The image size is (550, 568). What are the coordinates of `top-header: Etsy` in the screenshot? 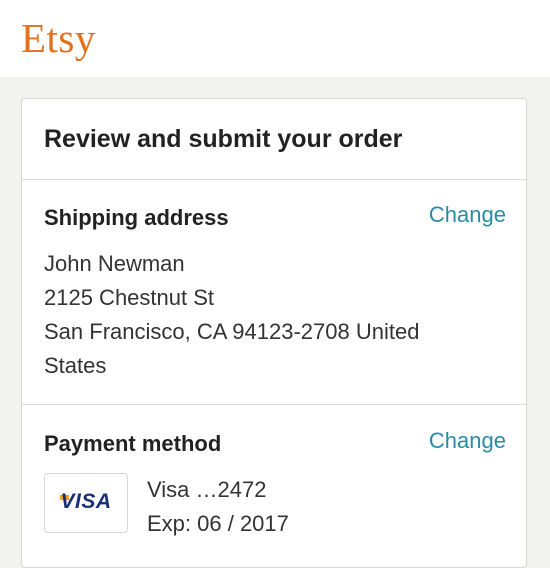 It's located at (275, 38).